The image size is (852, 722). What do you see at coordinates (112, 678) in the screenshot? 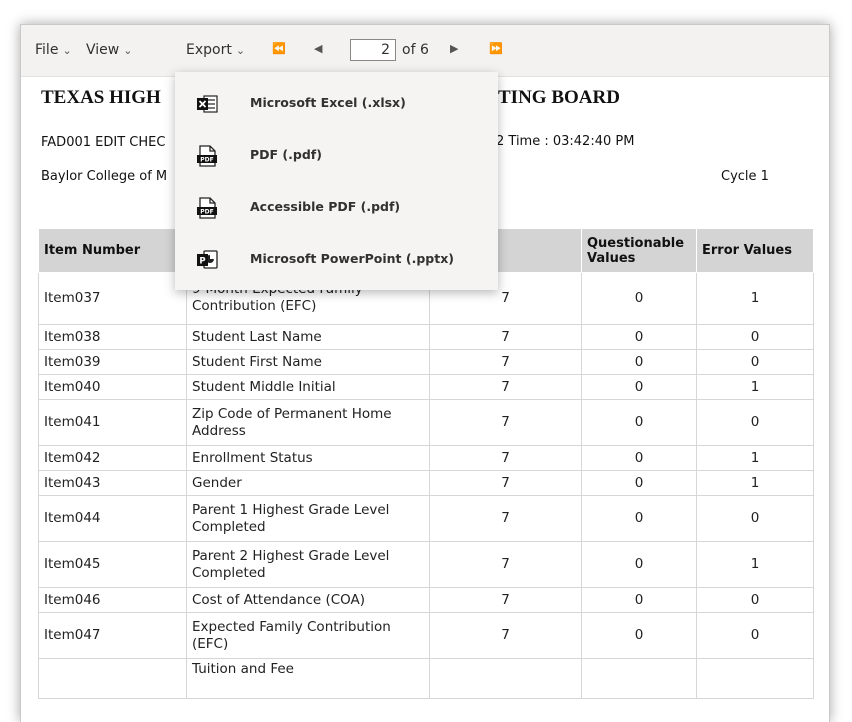
I see `item-number-cell` at bounding box center [112, 678].